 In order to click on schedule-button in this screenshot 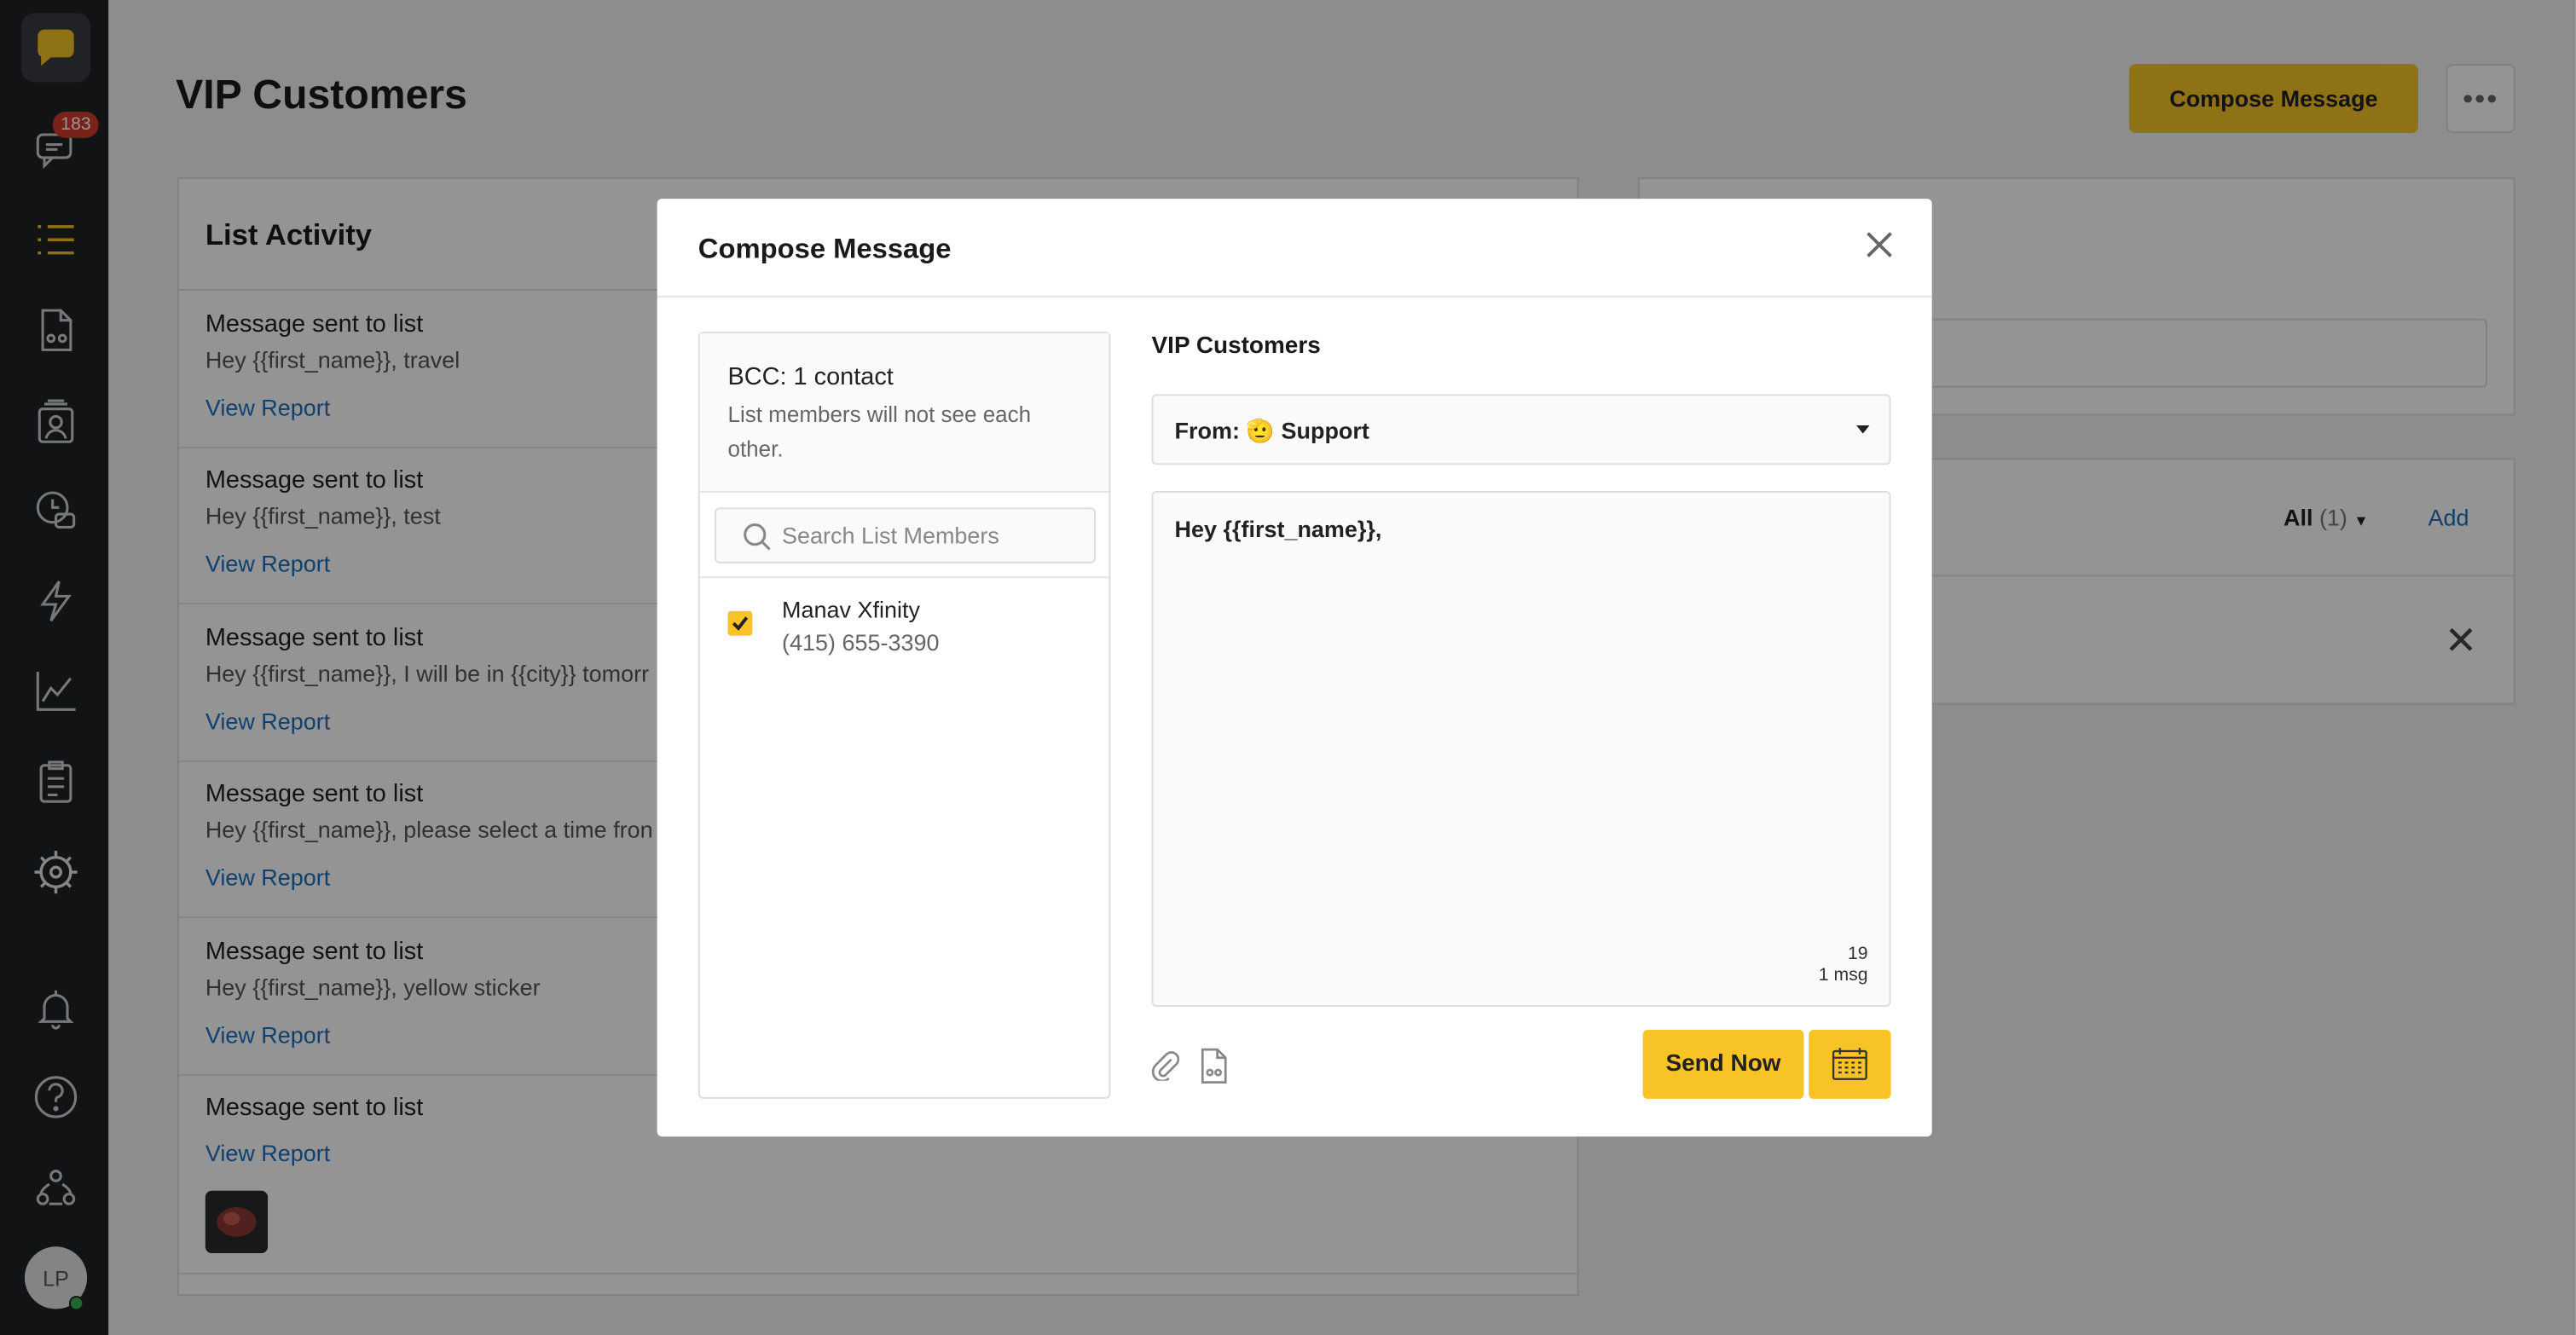, I will do `click(1850, 1064)`.